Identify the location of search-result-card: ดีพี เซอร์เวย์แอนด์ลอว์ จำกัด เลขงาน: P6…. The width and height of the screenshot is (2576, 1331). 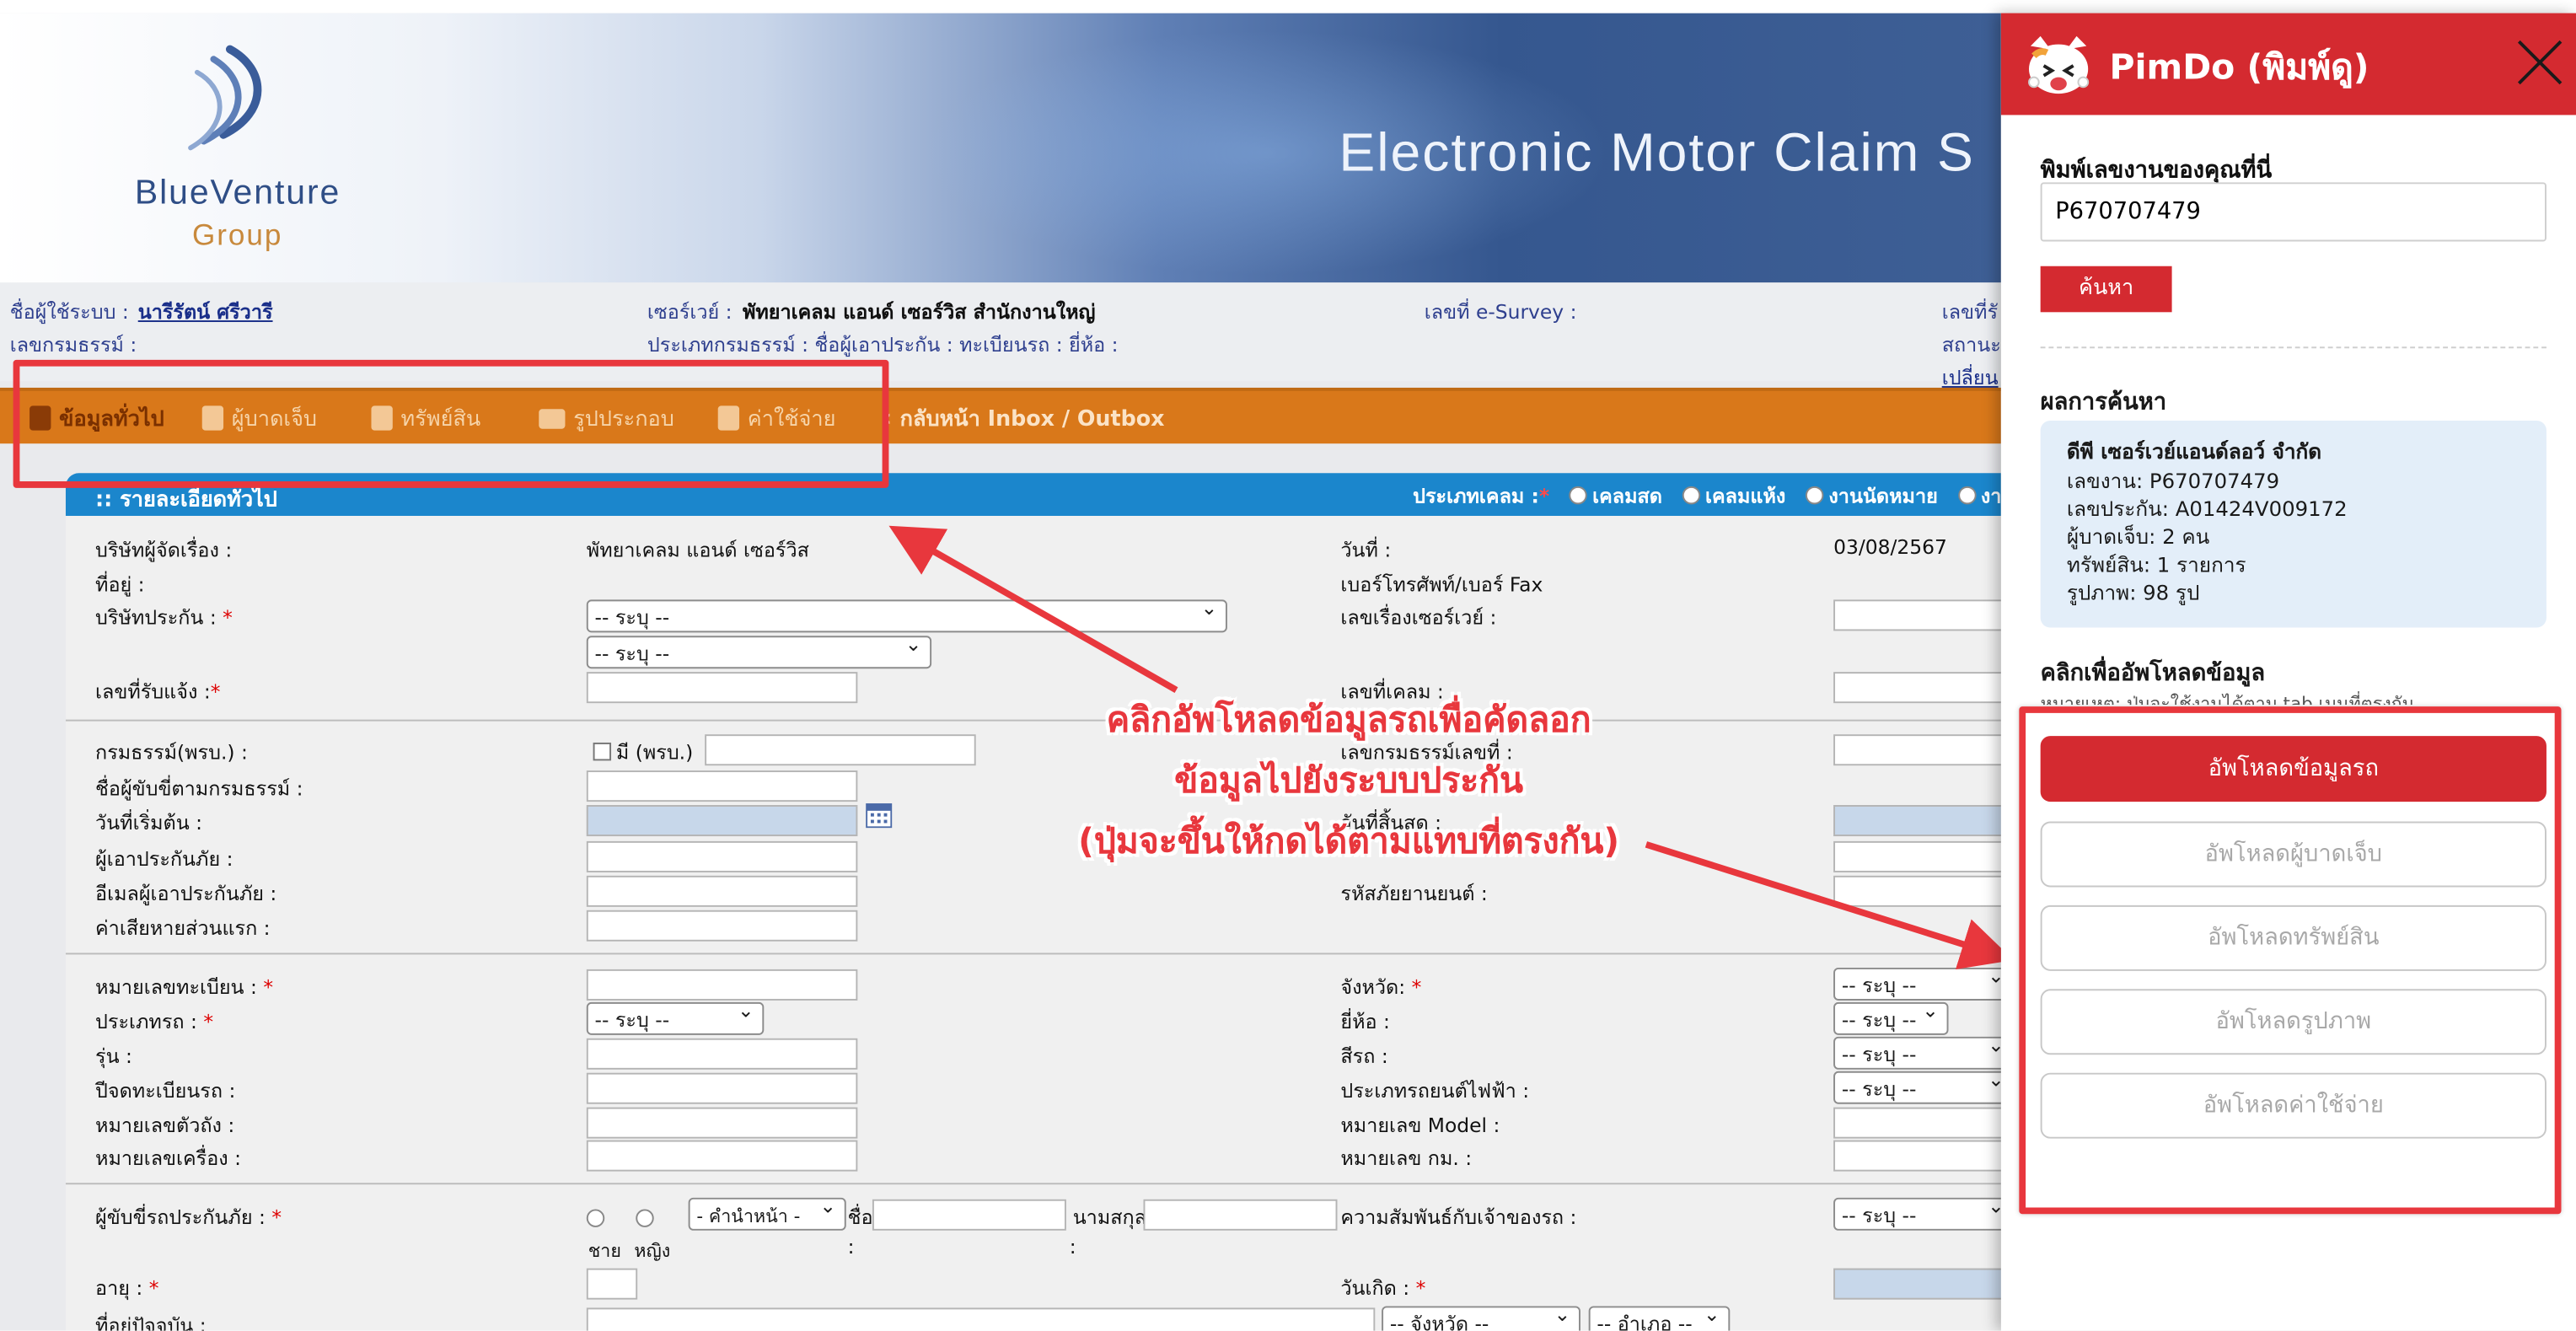
(2293, 524).